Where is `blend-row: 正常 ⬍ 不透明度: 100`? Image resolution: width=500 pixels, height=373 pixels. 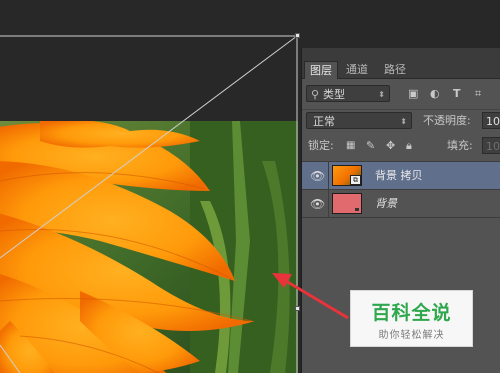 blend-row: 正常 ⬍ 不透明度: 100 is located at coordinates (401, 120).